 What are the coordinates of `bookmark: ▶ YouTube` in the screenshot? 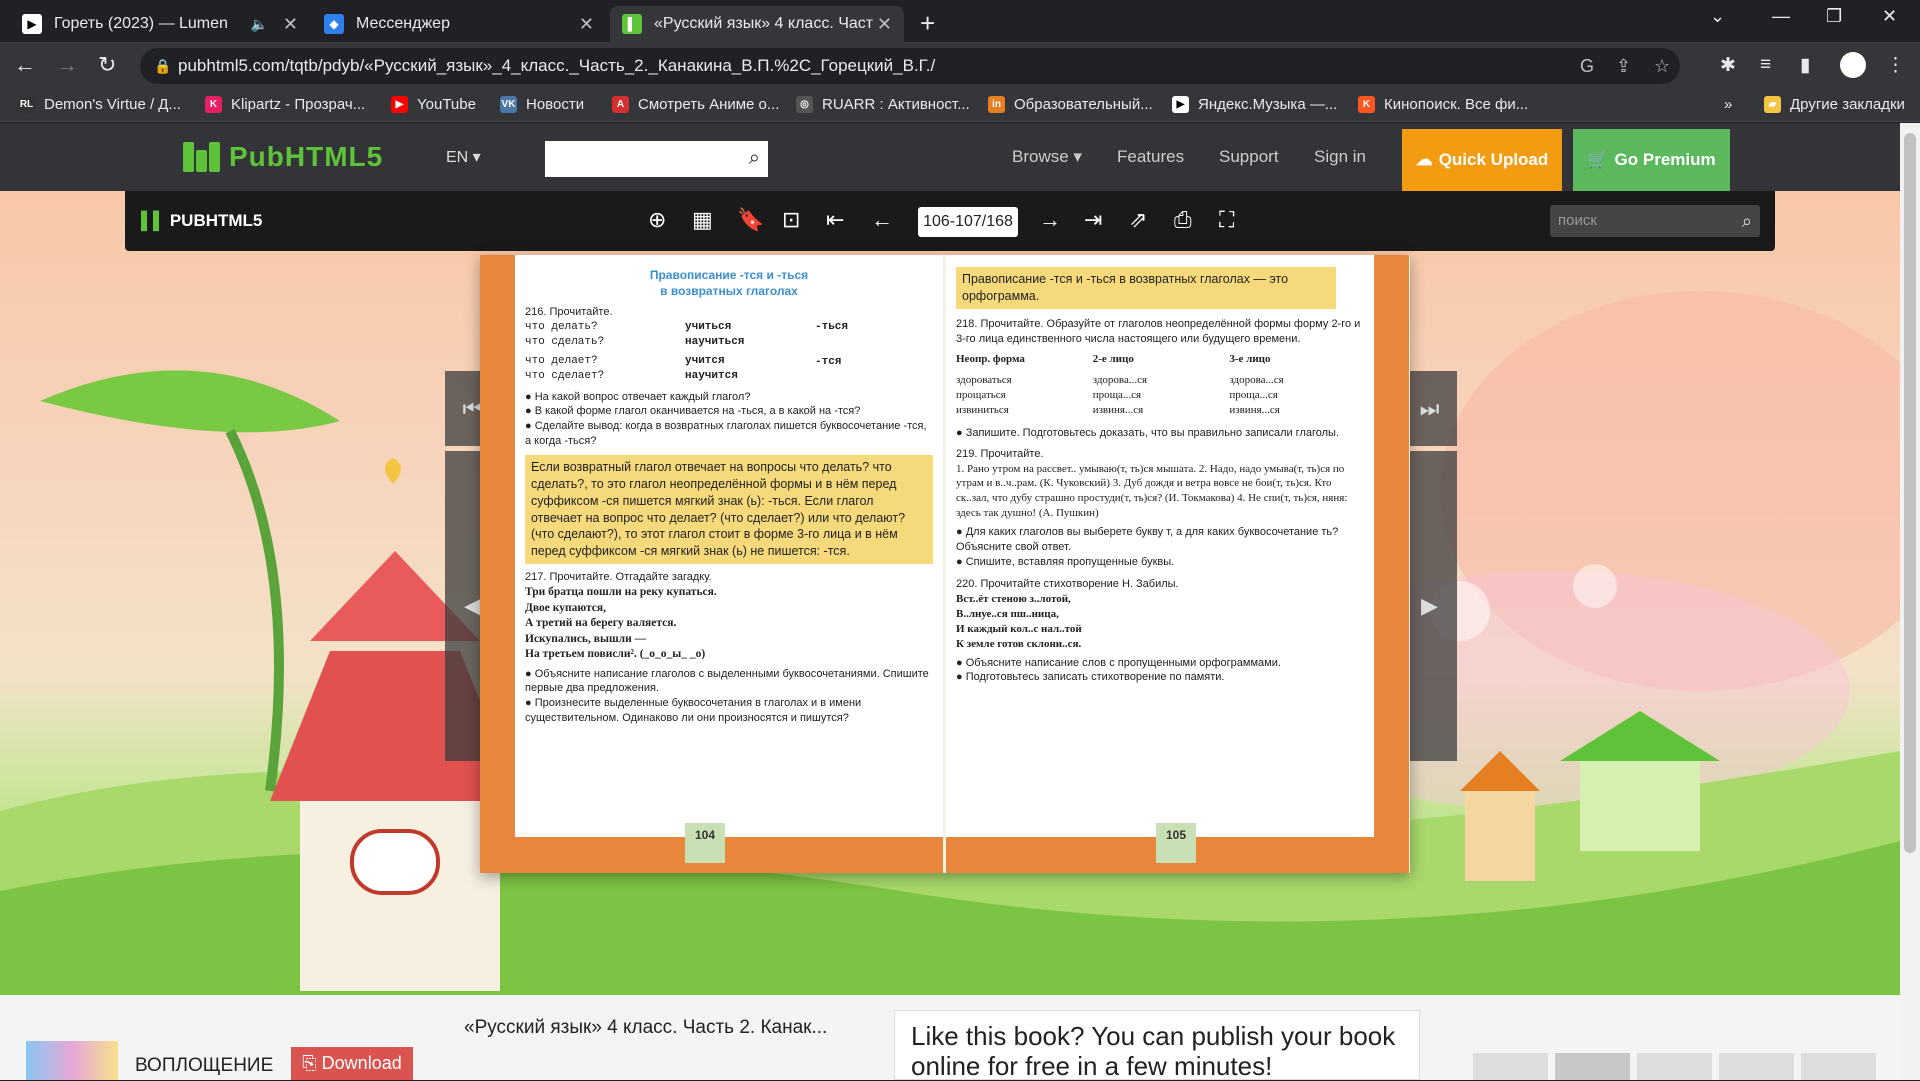 It's located at (433, 104).